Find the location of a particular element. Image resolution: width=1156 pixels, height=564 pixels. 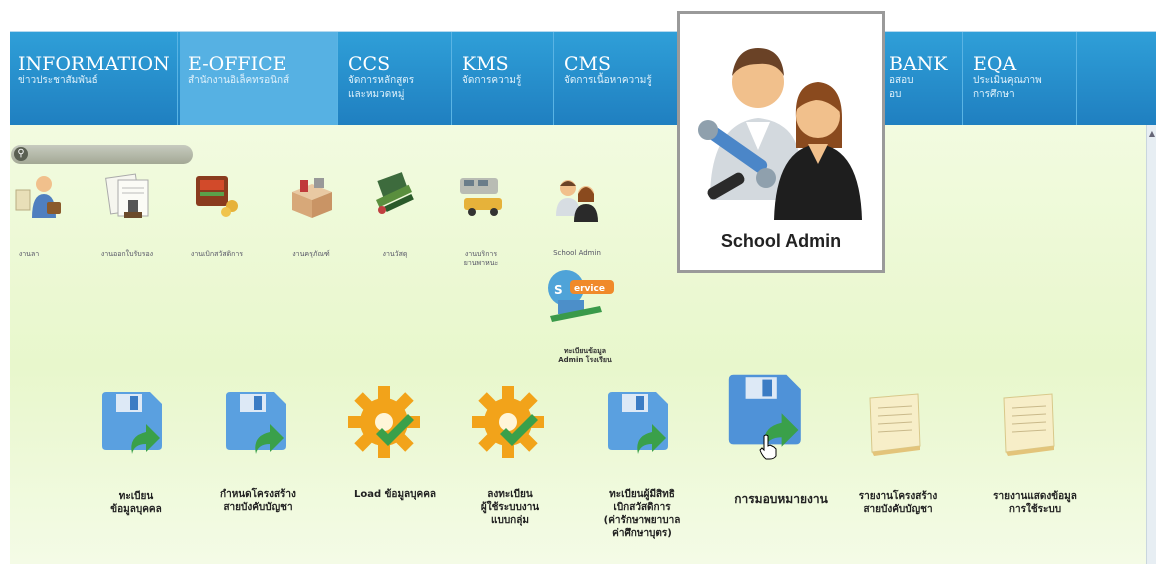

nav-subtitle: จัดการความรู้ is located at coordinates (492, 80).